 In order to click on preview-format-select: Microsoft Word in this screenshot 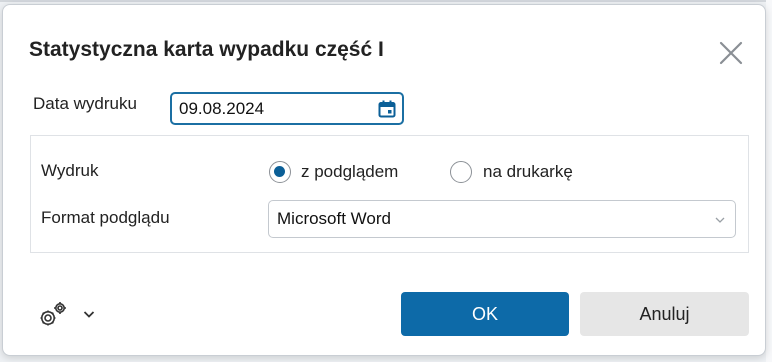, I will do `click(502, 219)`.